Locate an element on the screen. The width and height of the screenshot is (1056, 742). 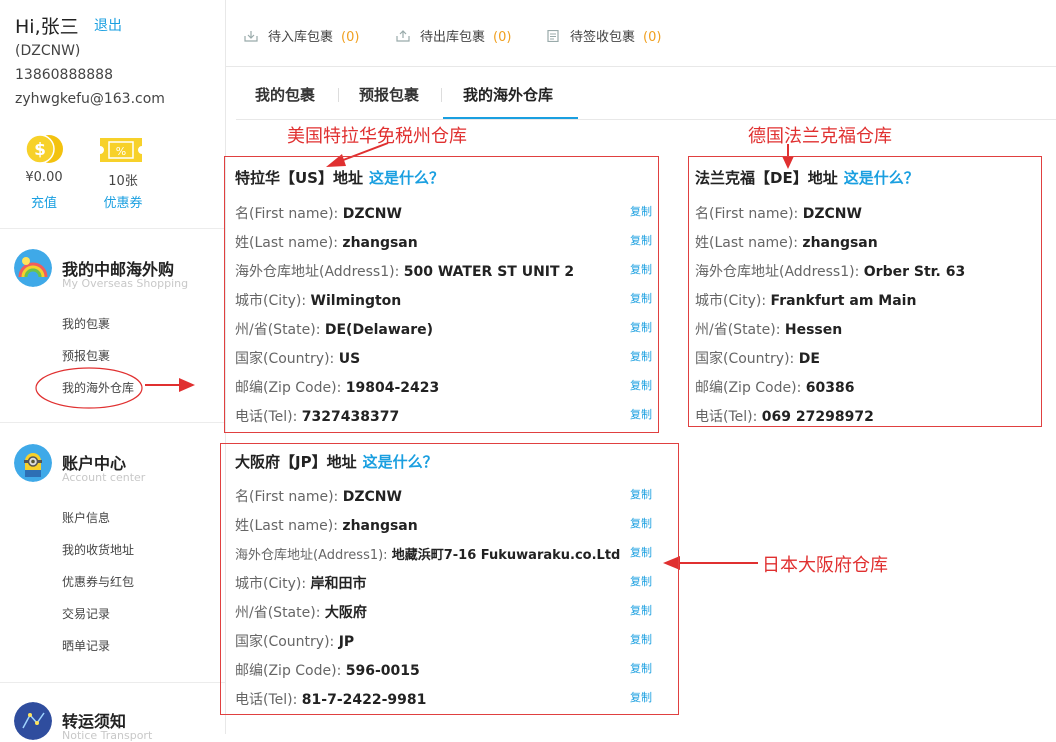
warehouse-title: 大阪府【JP】地址 这是什么？ is located at coordinates (336, 461).